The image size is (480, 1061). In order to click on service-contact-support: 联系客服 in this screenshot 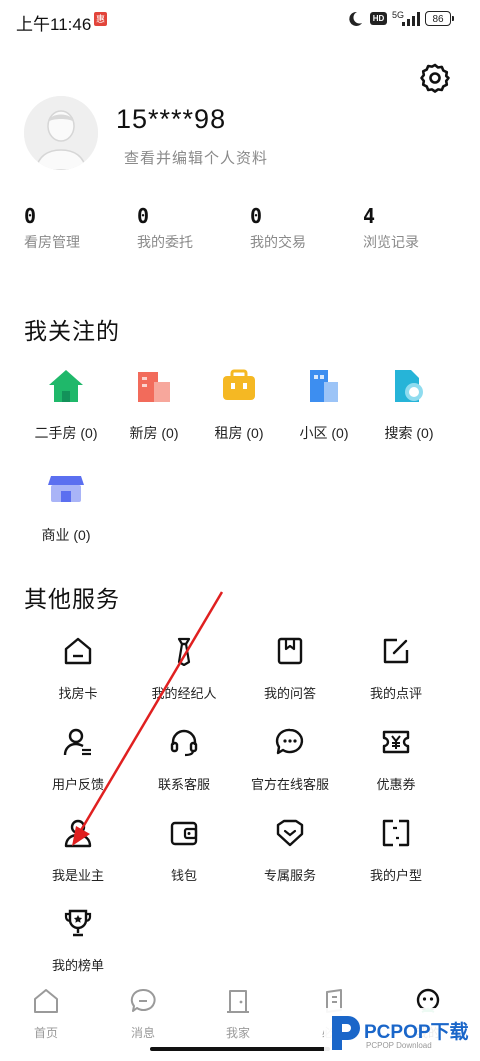, I will do `click(184, 760)`.